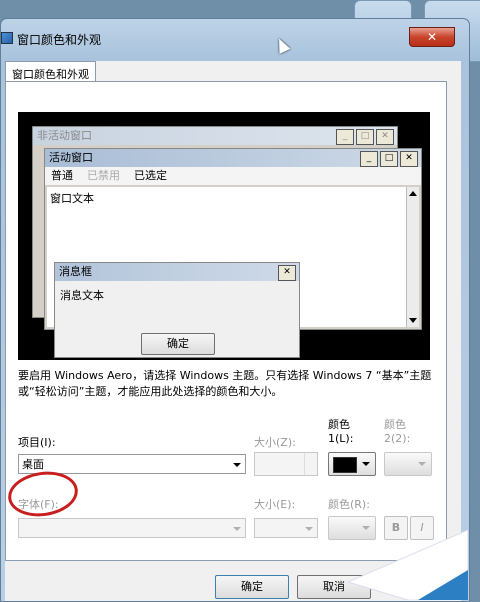 This screenshot has height=602, width=480. What do you see at coordinates (395, 424) in the screenshot?
I see `color2-label-line1: 颜色` at bounding box center [395, 424].